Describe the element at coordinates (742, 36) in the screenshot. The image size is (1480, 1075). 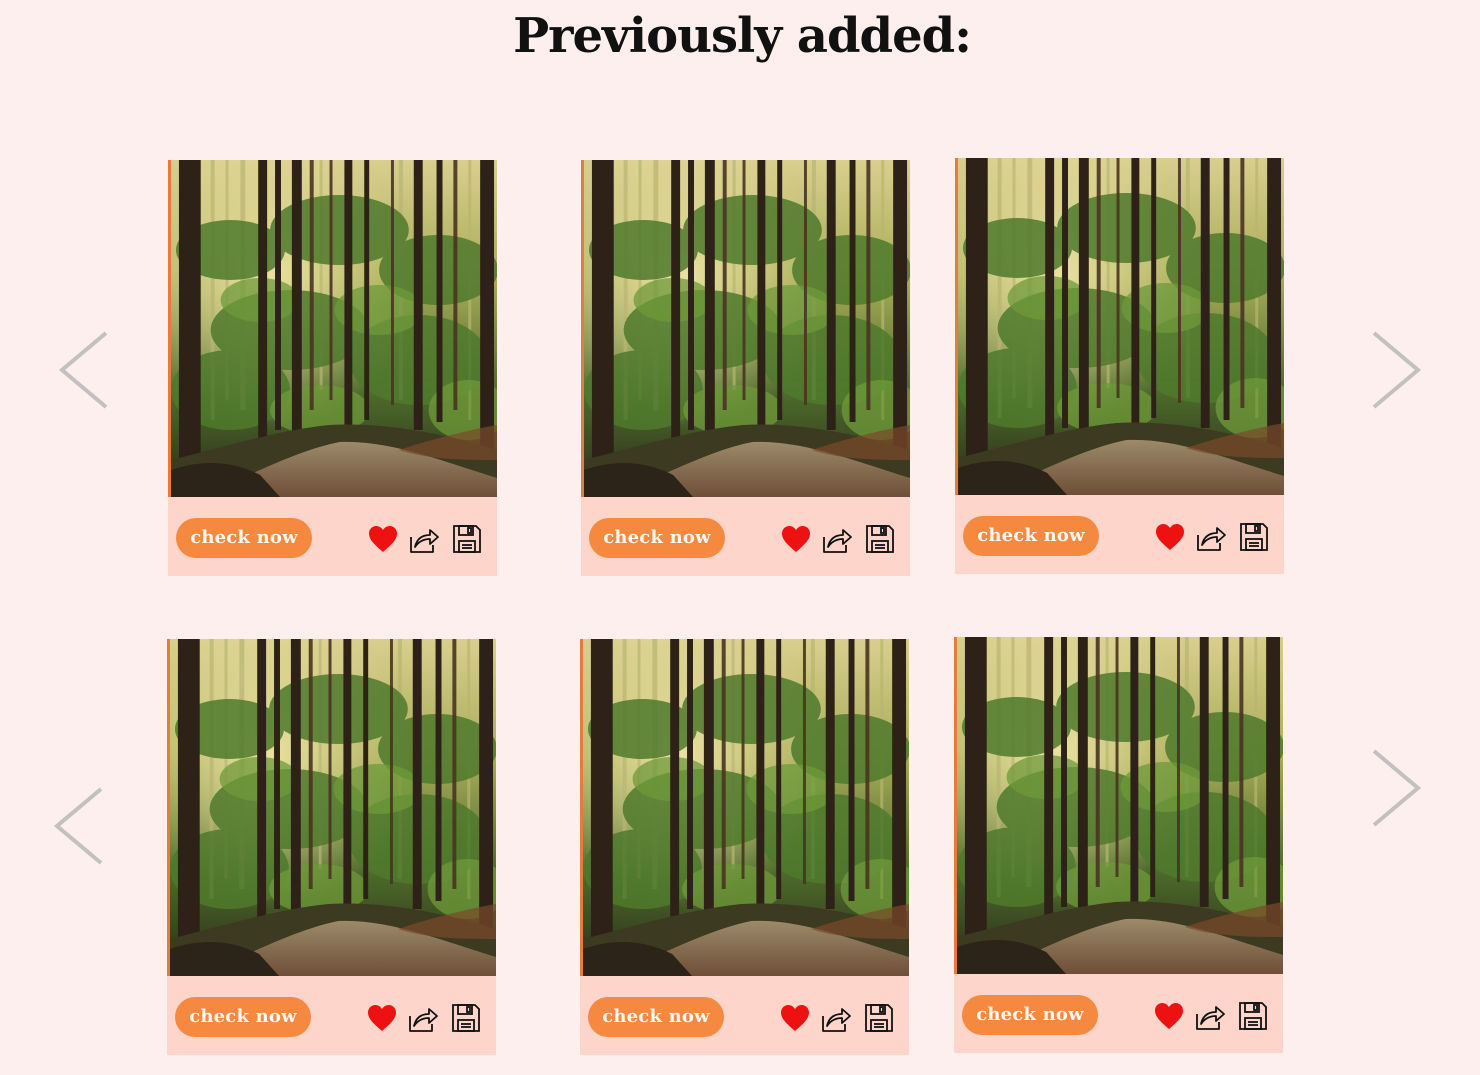
I see `page-title: Previously added:` at that location.